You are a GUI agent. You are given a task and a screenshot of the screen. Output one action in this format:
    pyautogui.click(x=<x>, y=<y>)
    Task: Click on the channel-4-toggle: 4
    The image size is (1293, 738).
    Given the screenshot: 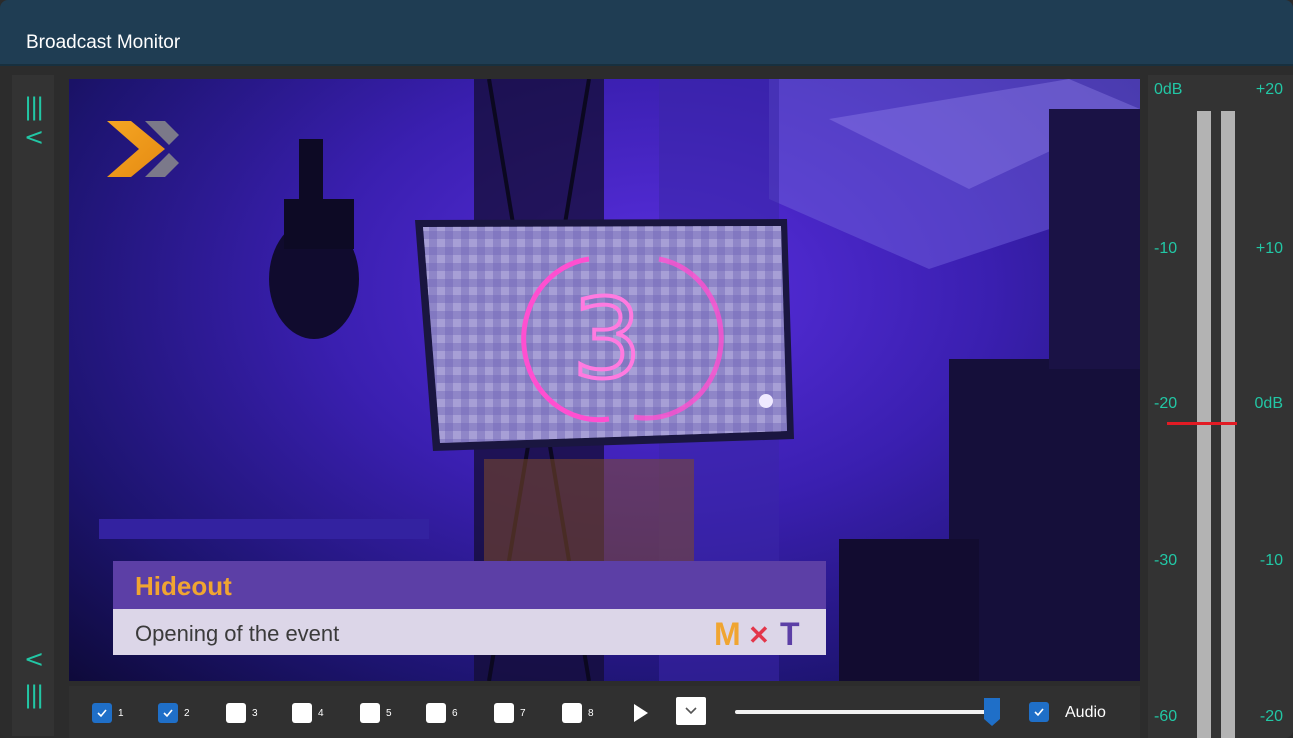 What is the action you would take?
    pyautogui.click(x=308, y=713)
    